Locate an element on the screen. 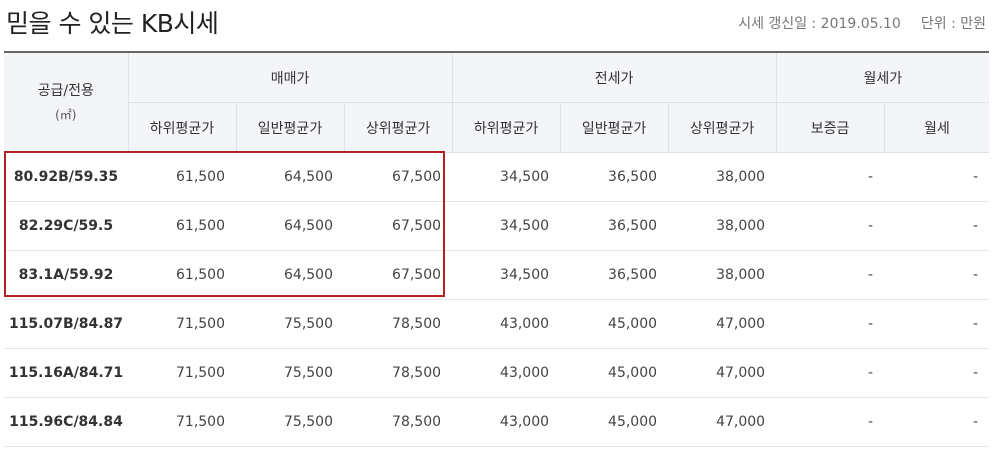  area-cell: 83.1A/59.92 is located at coordinates (66, 275).